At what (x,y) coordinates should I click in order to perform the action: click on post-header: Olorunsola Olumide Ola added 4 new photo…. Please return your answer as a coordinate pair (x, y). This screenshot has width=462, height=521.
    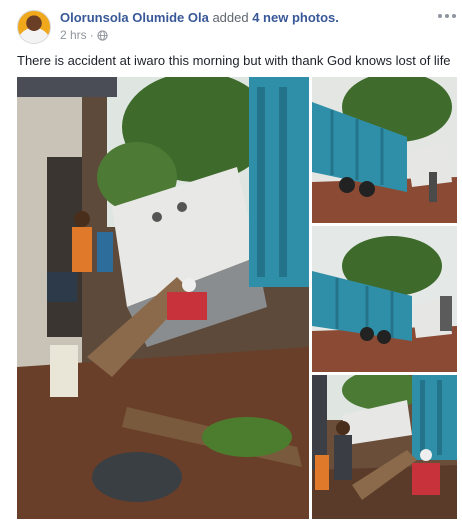
    Looking at the image, I should click on (231, 26).